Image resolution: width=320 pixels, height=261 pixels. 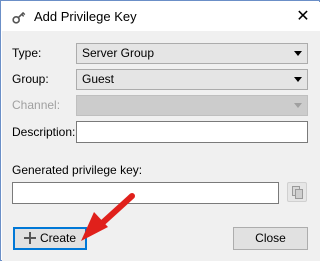 I want to click on close-button: Close, so click(x=270, y=238).